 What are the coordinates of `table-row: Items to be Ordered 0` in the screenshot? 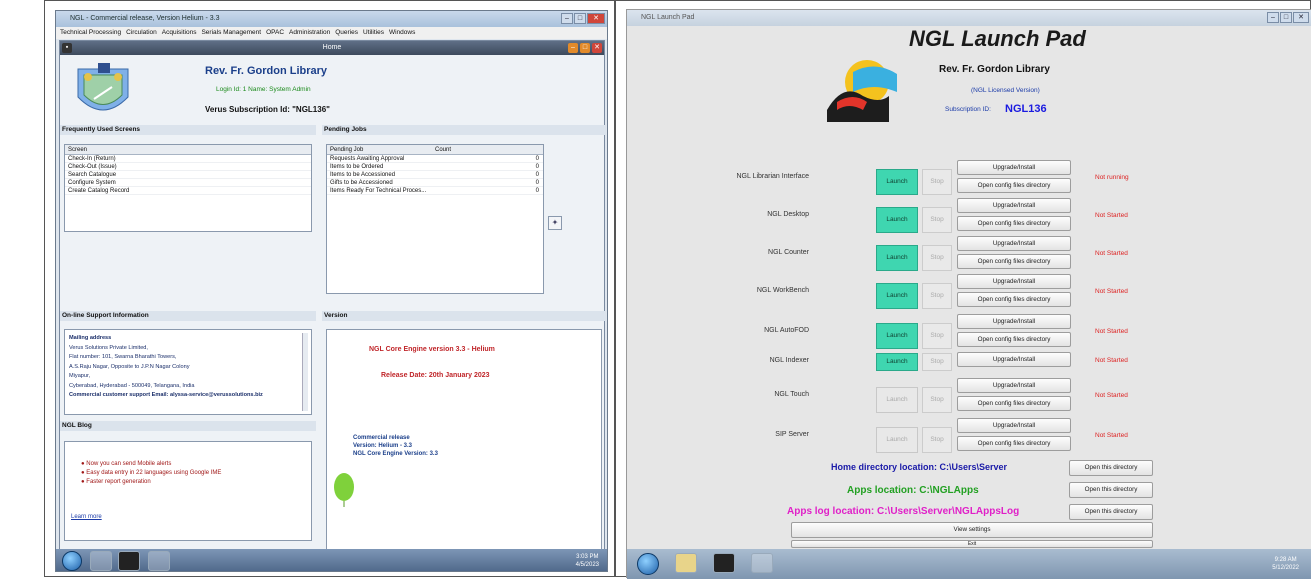 It's located at (435, 167).